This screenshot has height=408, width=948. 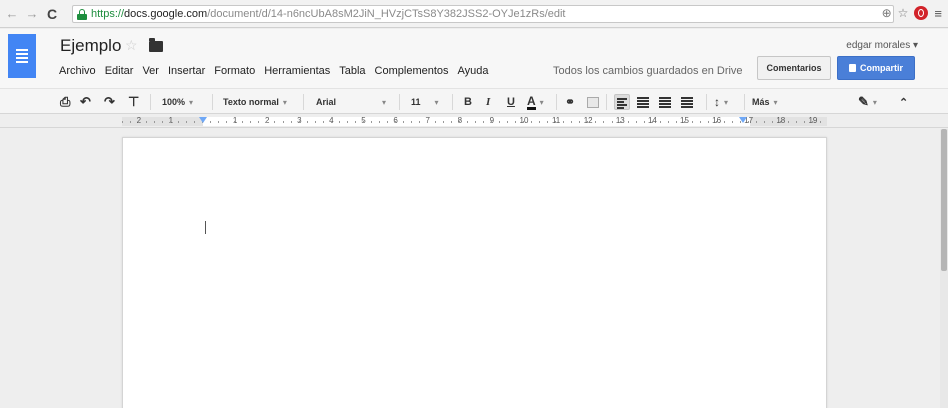 I want to click on justify-icon, so click(x=687, y=102).